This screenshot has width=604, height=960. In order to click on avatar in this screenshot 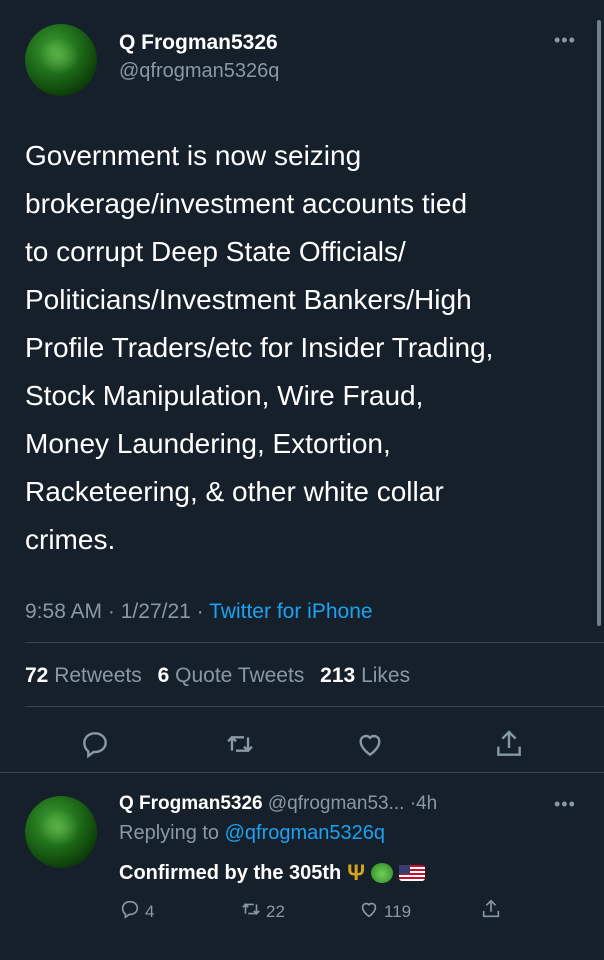, I will do `click(61, 60)`.